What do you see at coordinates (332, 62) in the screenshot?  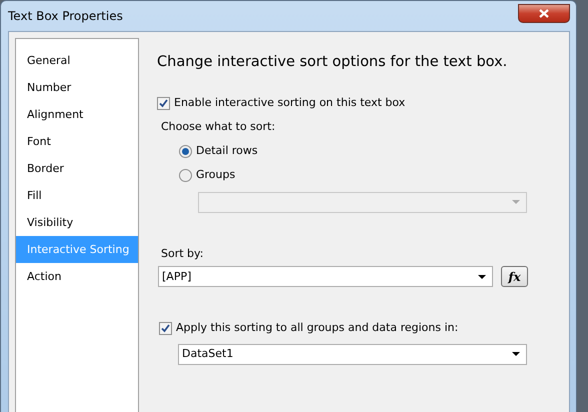 I see `section-heading: Change interactive sort options for the text box.` at bounding box center [332, 62].